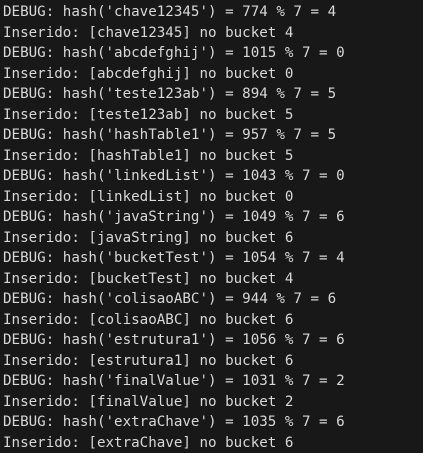  I want to click on terminal-line: Inserido: [estrutura1] no bucket 6, so click(213, 361).